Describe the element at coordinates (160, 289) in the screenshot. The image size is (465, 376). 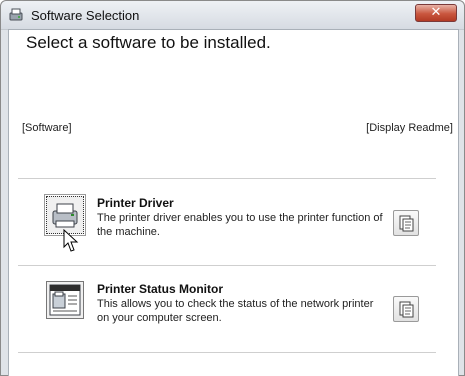
I see `printer-status-monitor-title: Printer Status Monitor` at that location.